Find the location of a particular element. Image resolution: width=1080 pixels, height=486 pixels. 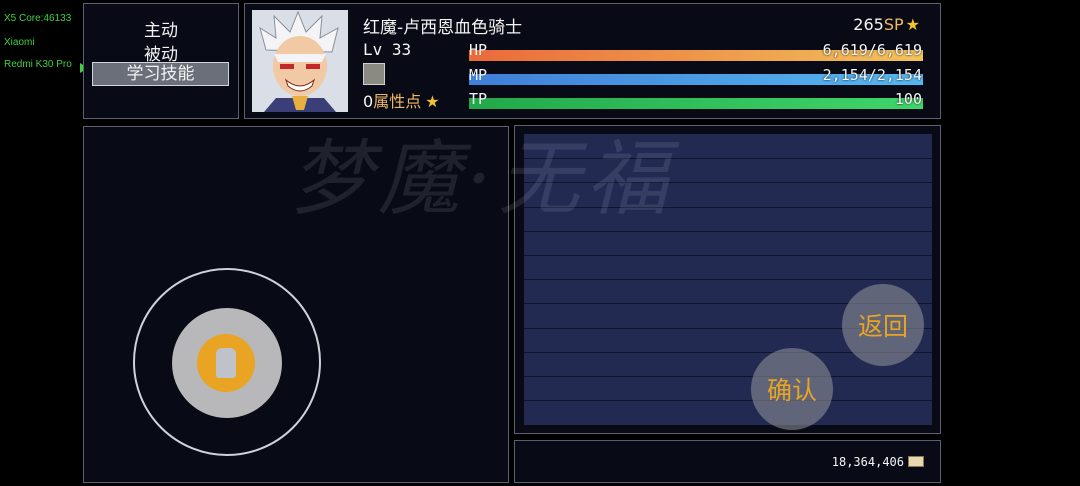

gold-value: 18,364,406 is located at coordinates (867, 462).